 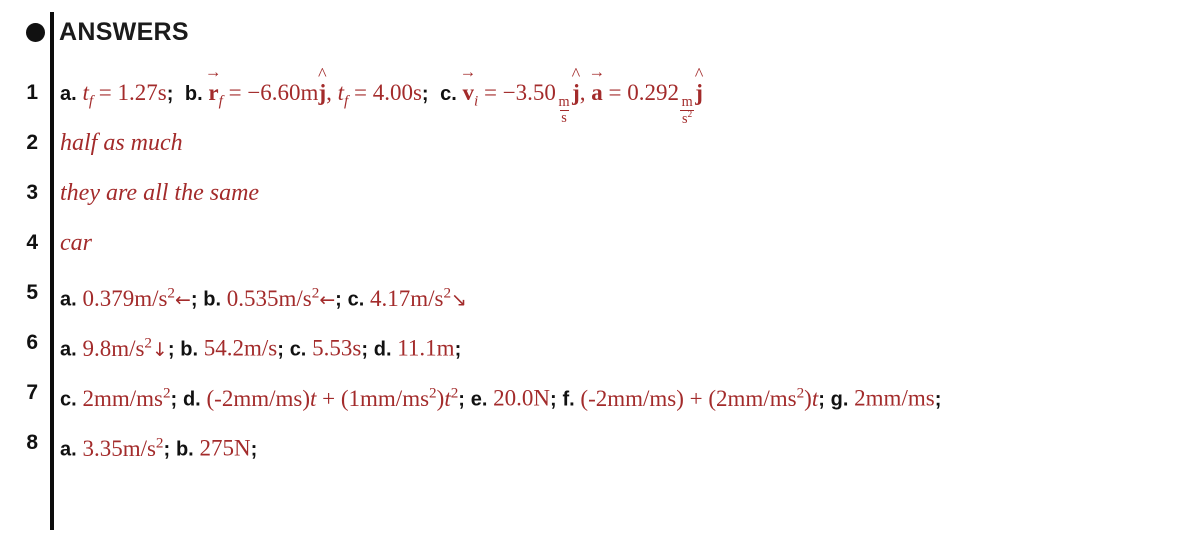 I want to click on page-title: ANSWERS, so click(x=124, y=31).